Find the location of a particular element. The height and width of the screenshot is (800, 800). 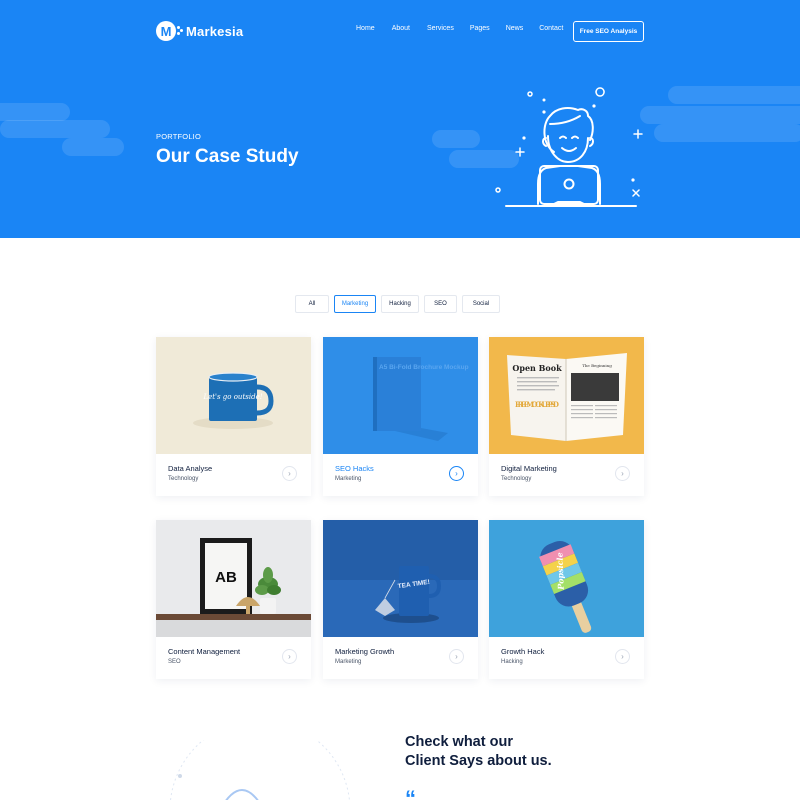

main-menu: Home About Services Pages News Contact is located at coordinates (468, 28).